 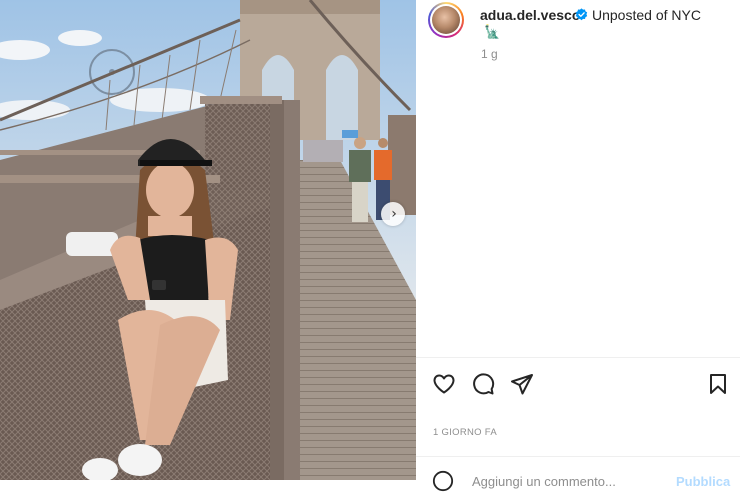 I want to click on post-caption: Unposted of NYC, so click(x=646, y=15).